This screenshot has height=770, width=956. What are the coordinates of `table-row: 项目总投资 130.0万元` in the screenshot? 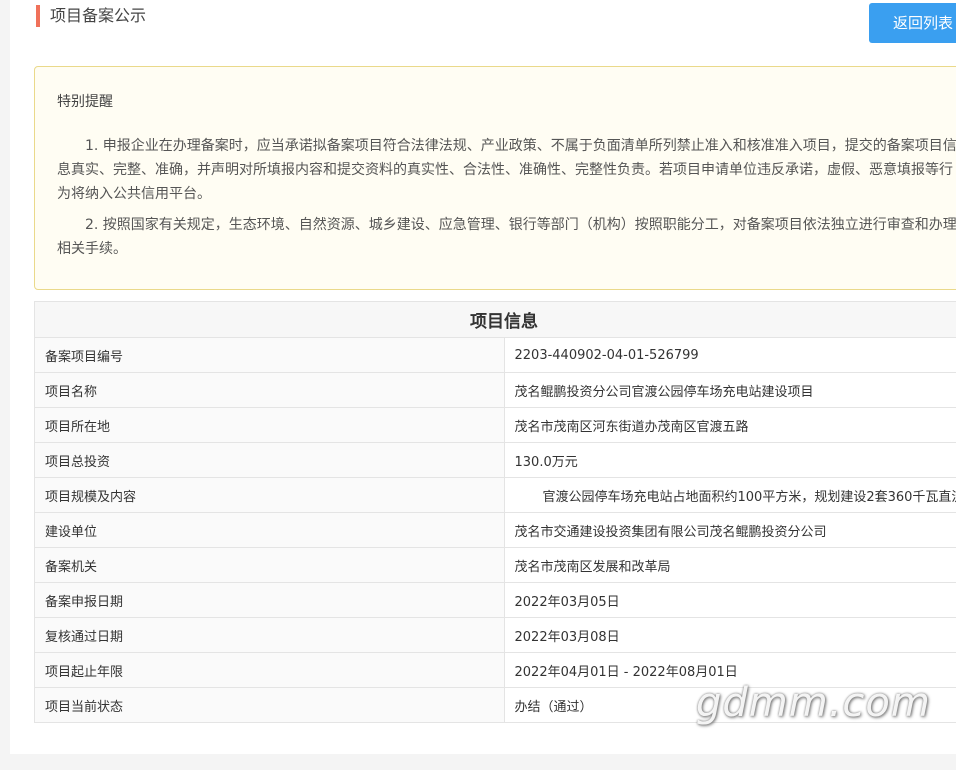 It's located at (495, 460).